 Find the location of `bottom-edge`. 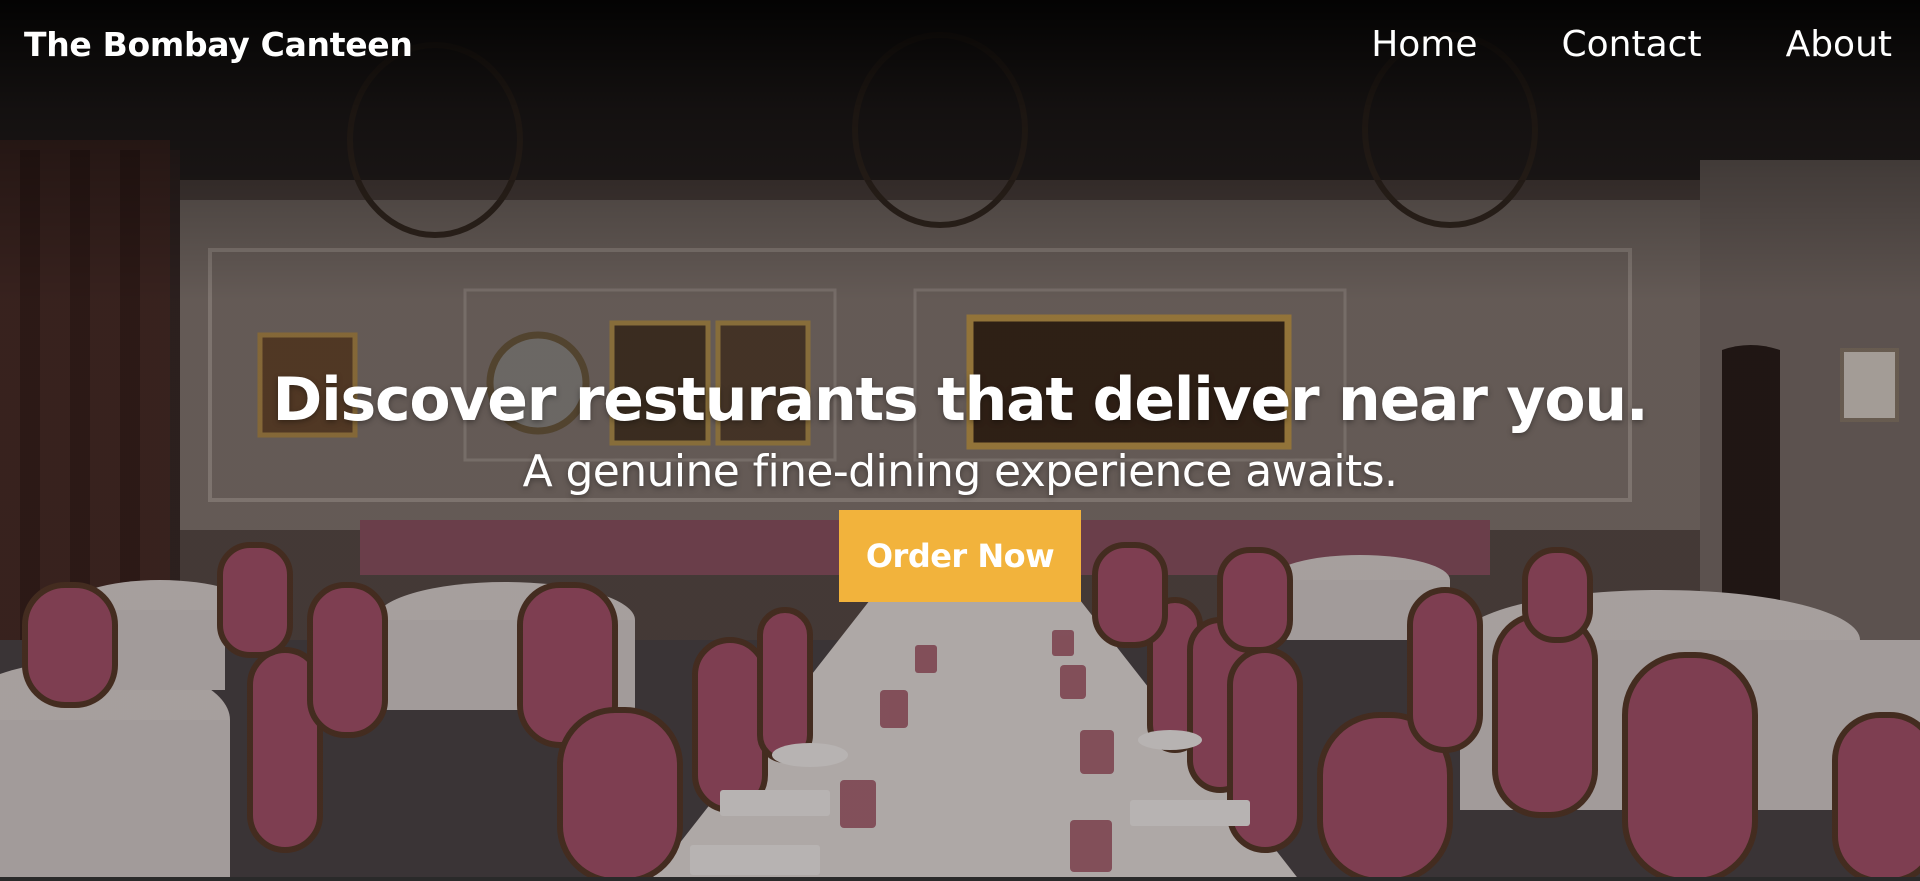

bottom-edge is located at coordinates (960, 879).